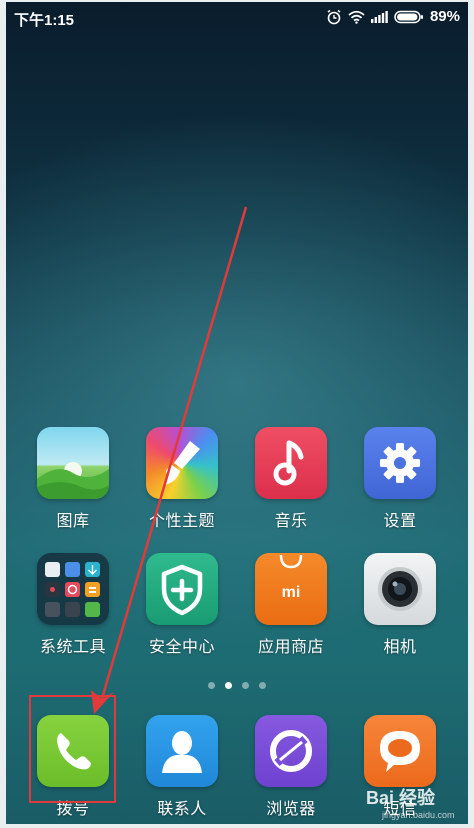 The width and height of the screenshot is (474, 828). Describe the element at coordinates (72, 749) in the screenshot. I see `annotation-highlight-box` at that location.